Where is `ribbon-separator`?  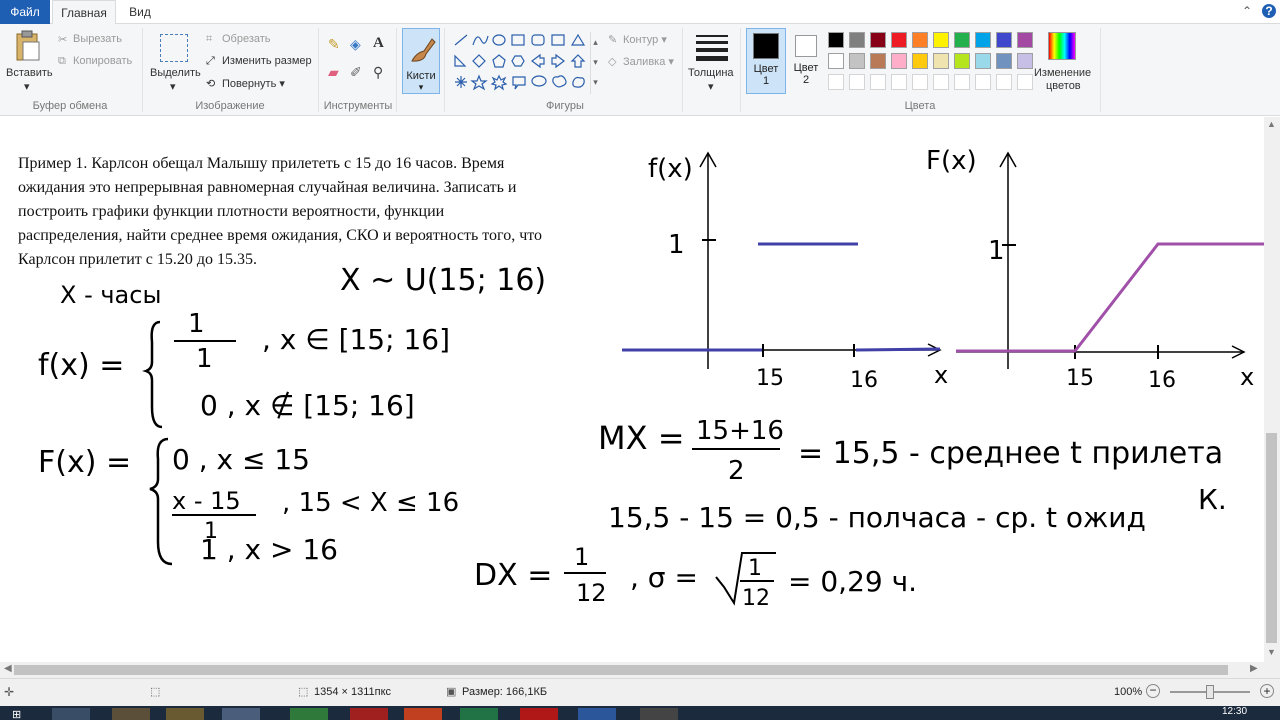
ribbon-separator is located at coordinates (682, 70).